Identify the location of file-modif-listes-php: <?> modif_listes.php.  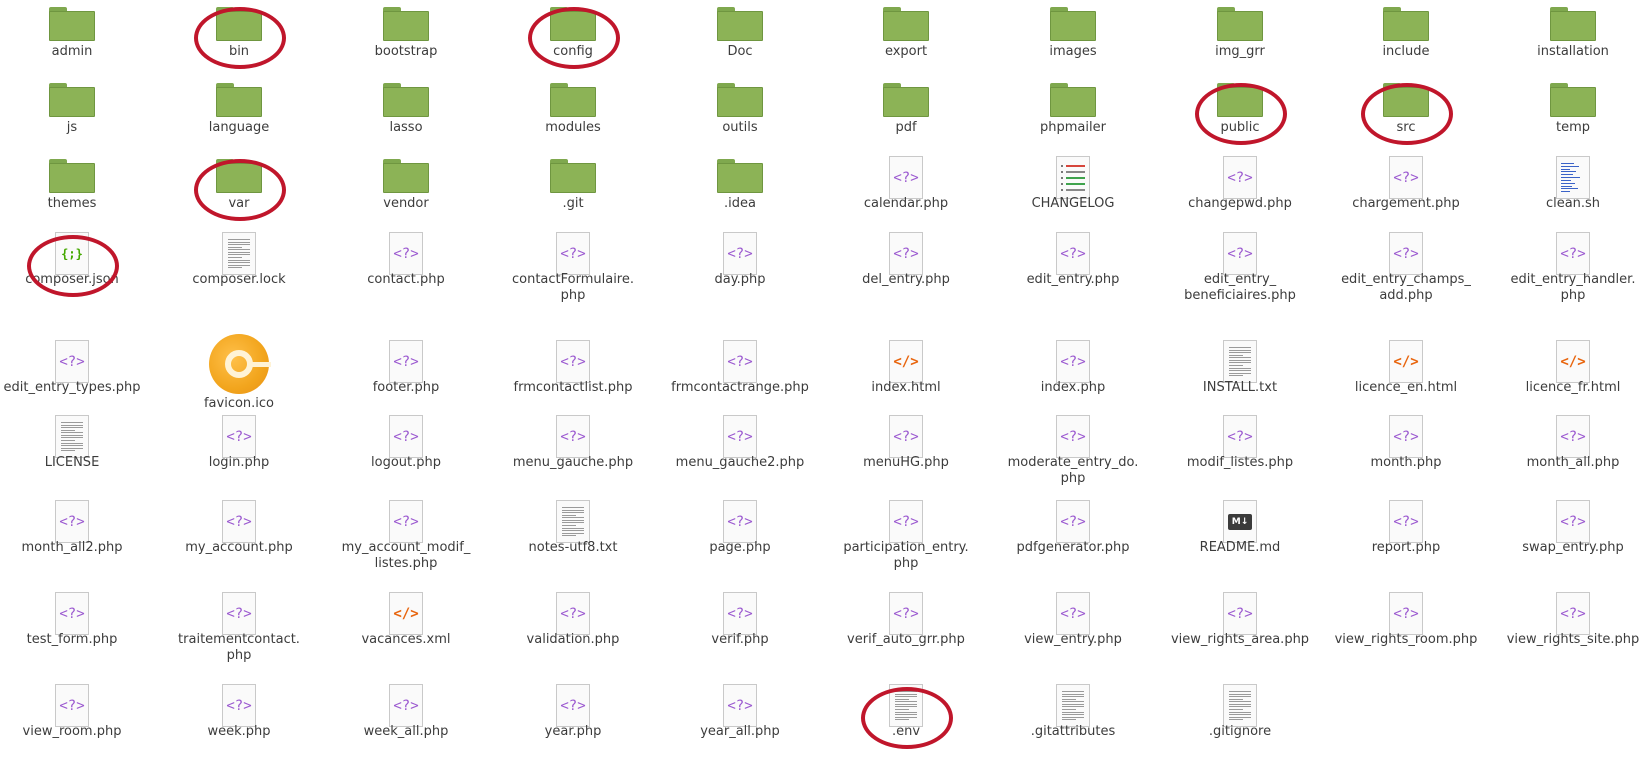
(1240, 455).